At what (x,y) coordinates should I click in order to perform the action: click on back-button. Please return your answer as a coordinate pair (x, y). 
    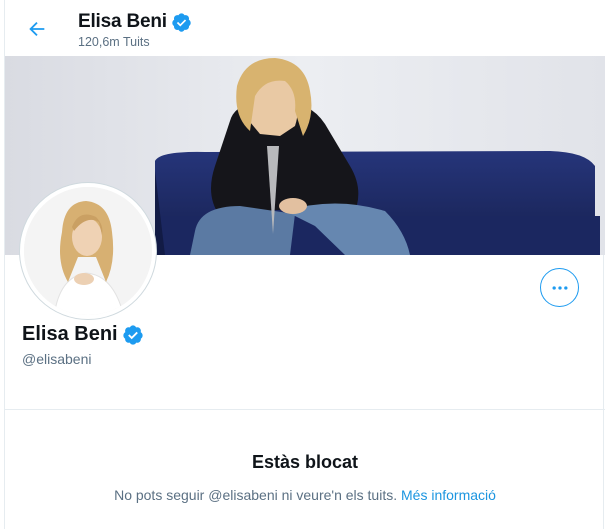
    Looking at the image, I should click on (37, 29).